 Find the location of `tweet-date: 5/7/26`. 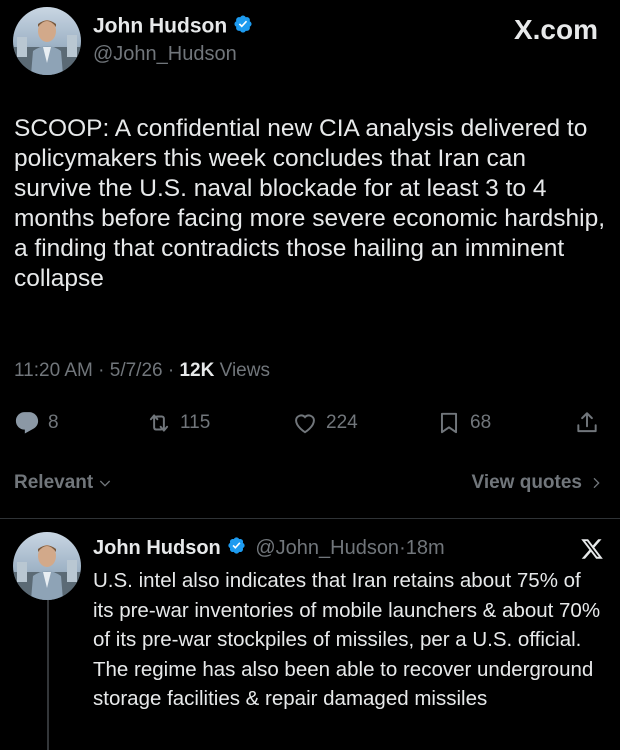

tweet-date: 5/7/26 is located at coordinates (136, 370).